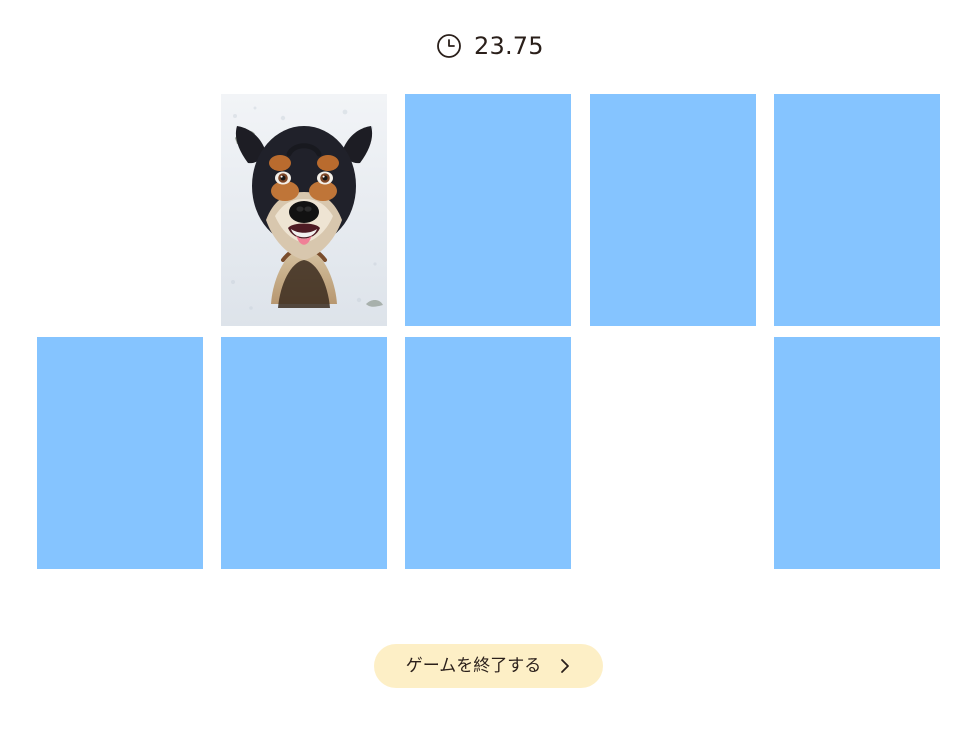 This screenshot has width=980, height=745. I want to click on finish-game-button: ゲームを終了する, so click(488, 666).